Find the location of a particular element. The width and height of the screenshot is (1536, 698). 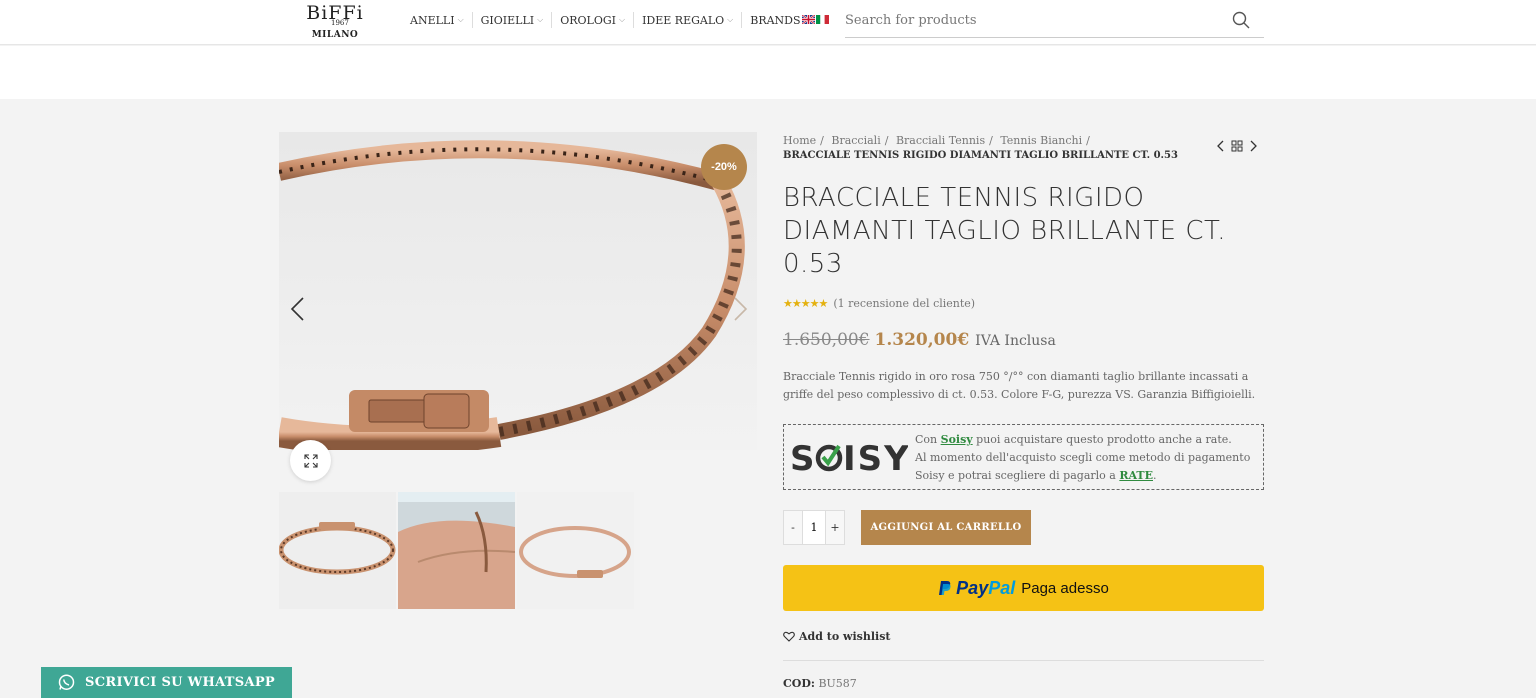

soisy-logo-mark: S ISY is located at coordinates (849, 459).